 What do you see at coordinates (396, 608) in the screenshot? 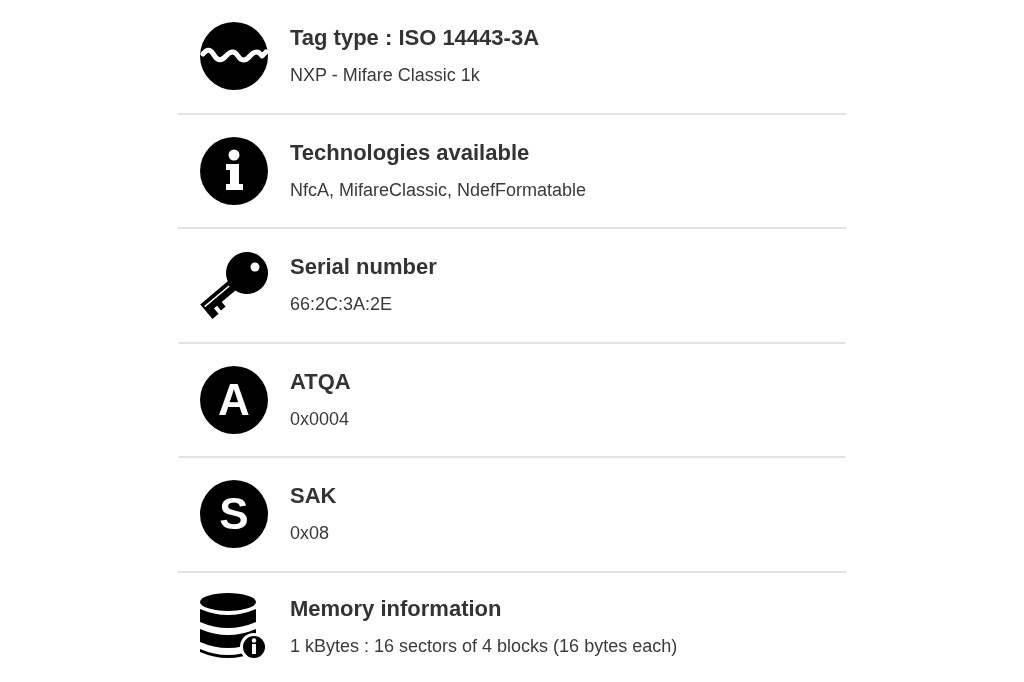
I see `row-title: Memory information` at bounding box center [396, 608].